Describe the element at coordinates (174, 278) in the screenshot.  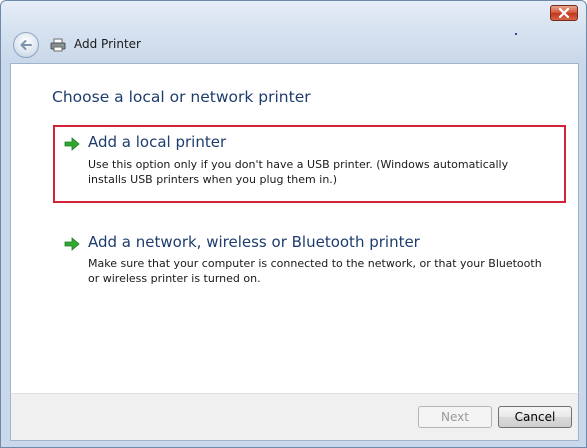
I see `option-description-line: or wireless printer is turned on.` at that location.